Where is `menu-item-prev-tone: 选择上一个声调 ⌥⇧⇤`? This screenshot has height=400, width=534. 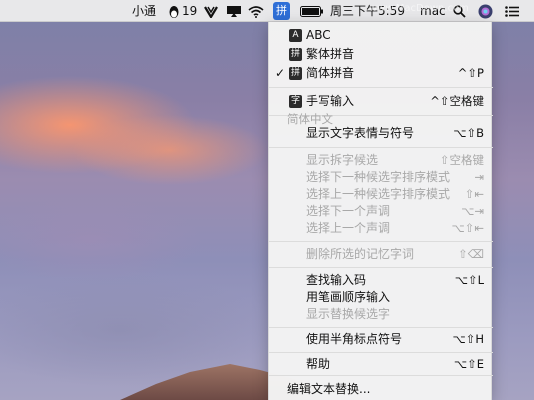 menu-item-prev-tone: 选择上一个声调 ⌥⇧⇤ is located at coordinates (381, 228).